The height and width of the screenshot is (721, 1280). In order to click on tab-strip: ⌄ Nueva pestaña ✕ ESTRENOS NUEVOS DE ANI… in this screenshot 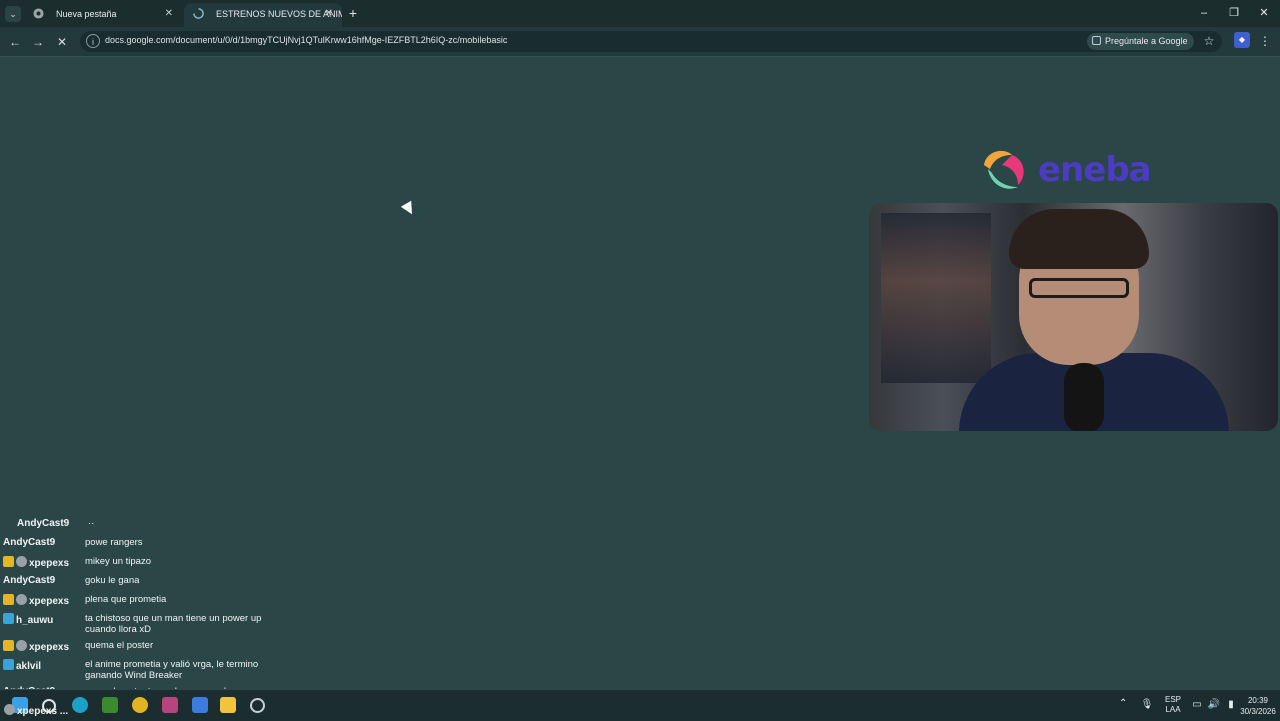, I will do `click(640, 13)`.